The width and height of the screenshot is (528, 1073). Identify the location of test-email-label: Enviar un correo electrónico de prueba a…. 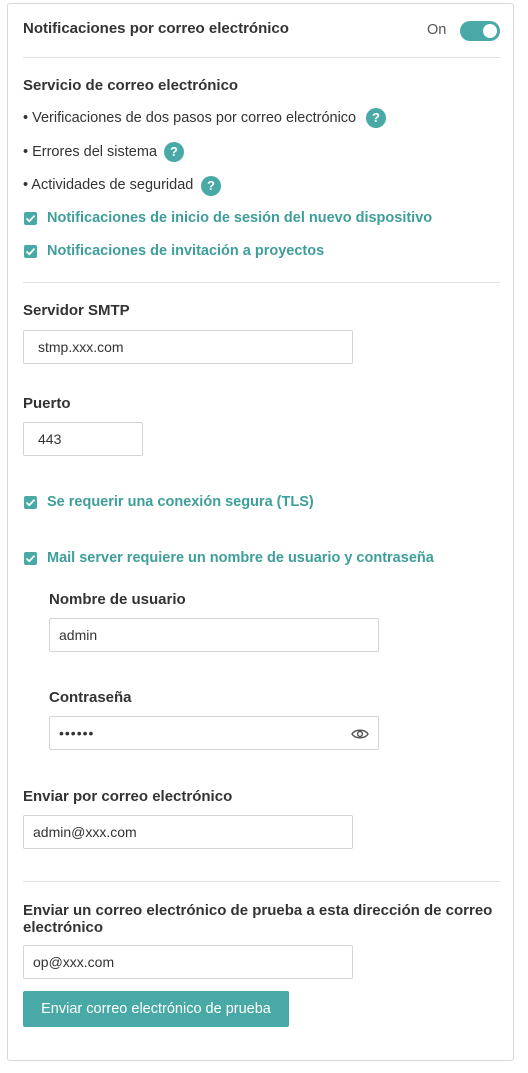
(258, 919).